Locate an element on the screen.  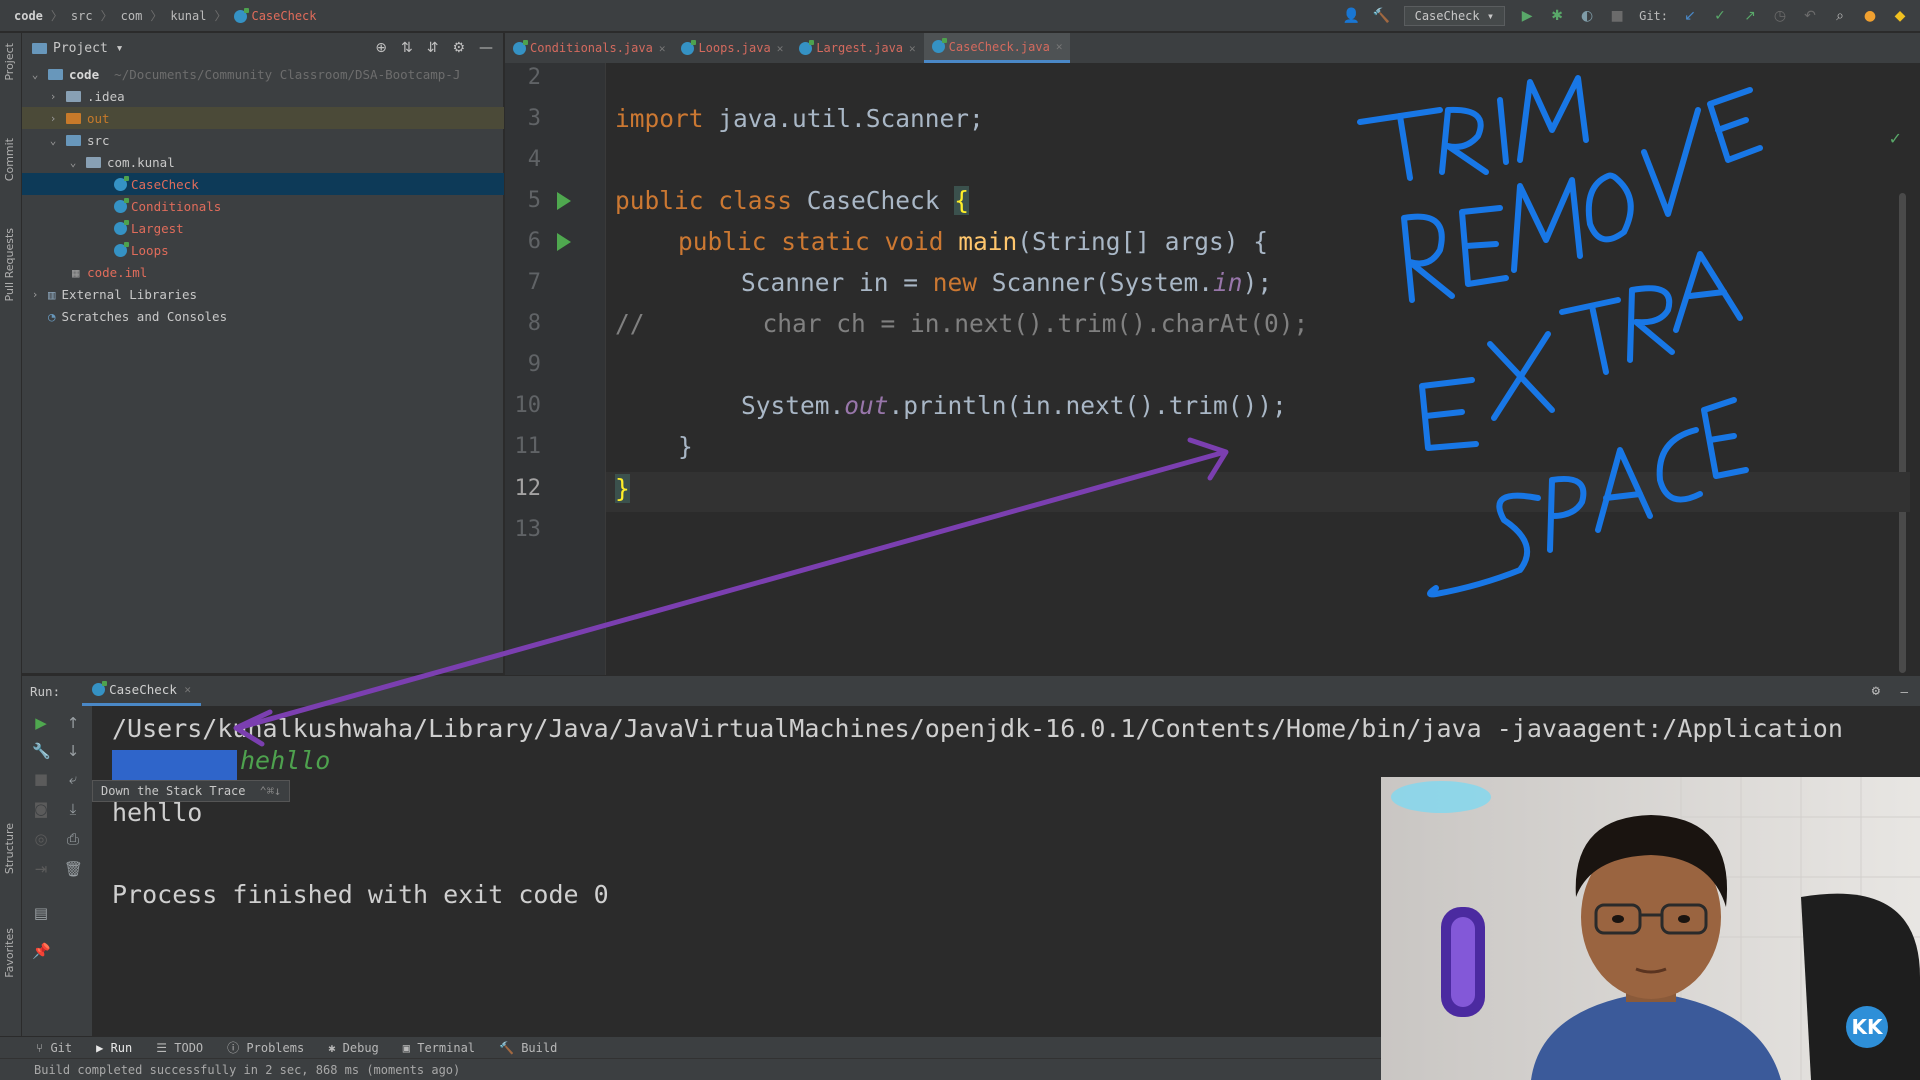
tab-conditionals: Conditionals.java ✕ is located at coordinates (589, 48).